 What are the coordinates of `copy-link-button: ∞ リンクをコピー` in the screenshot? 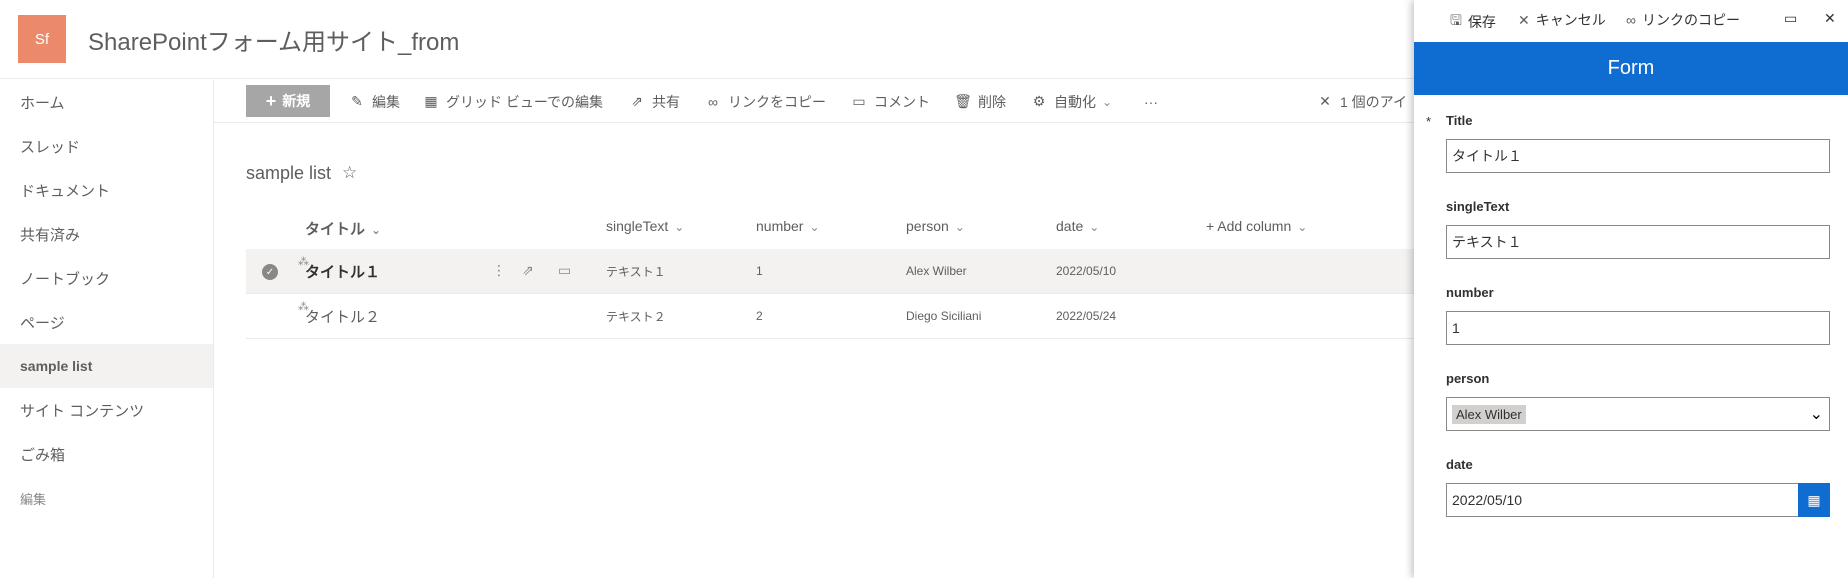 It's located at (765, 101).